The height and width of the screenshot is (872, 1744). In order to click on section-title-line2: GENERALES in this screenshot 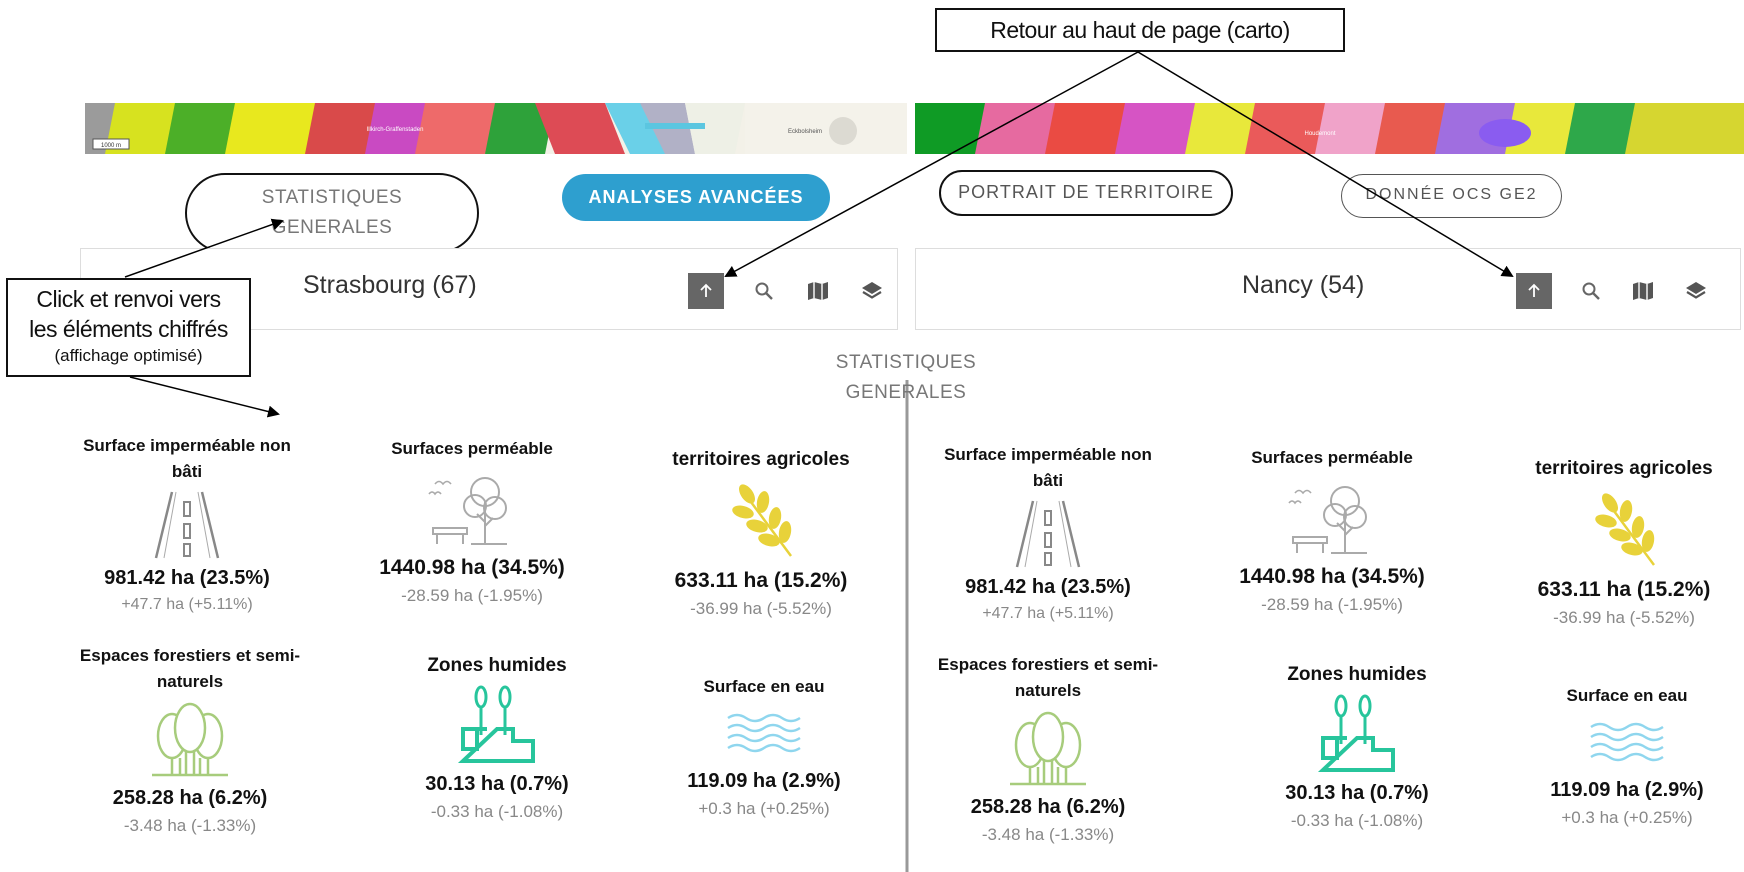, I will do `click(906, 392)`.